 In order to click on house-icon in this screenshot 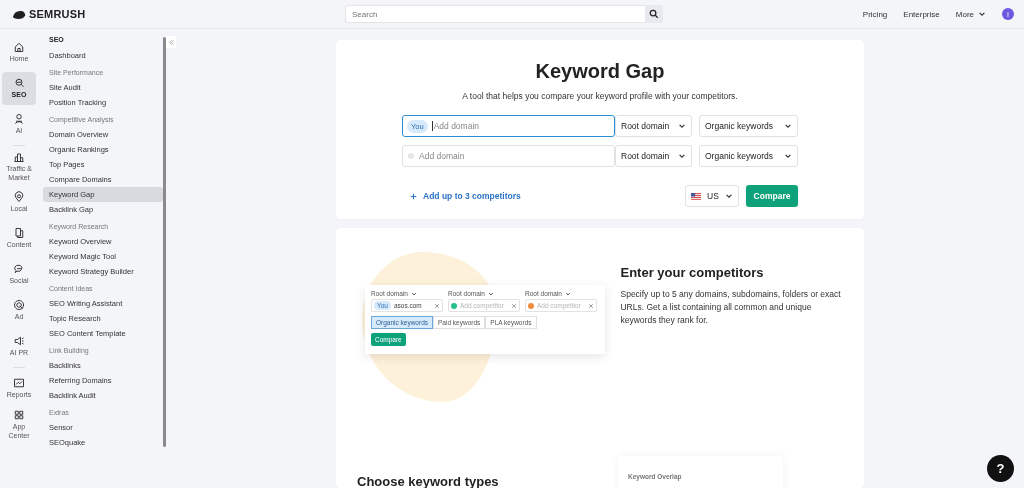, I will do `click(19, 47)`.